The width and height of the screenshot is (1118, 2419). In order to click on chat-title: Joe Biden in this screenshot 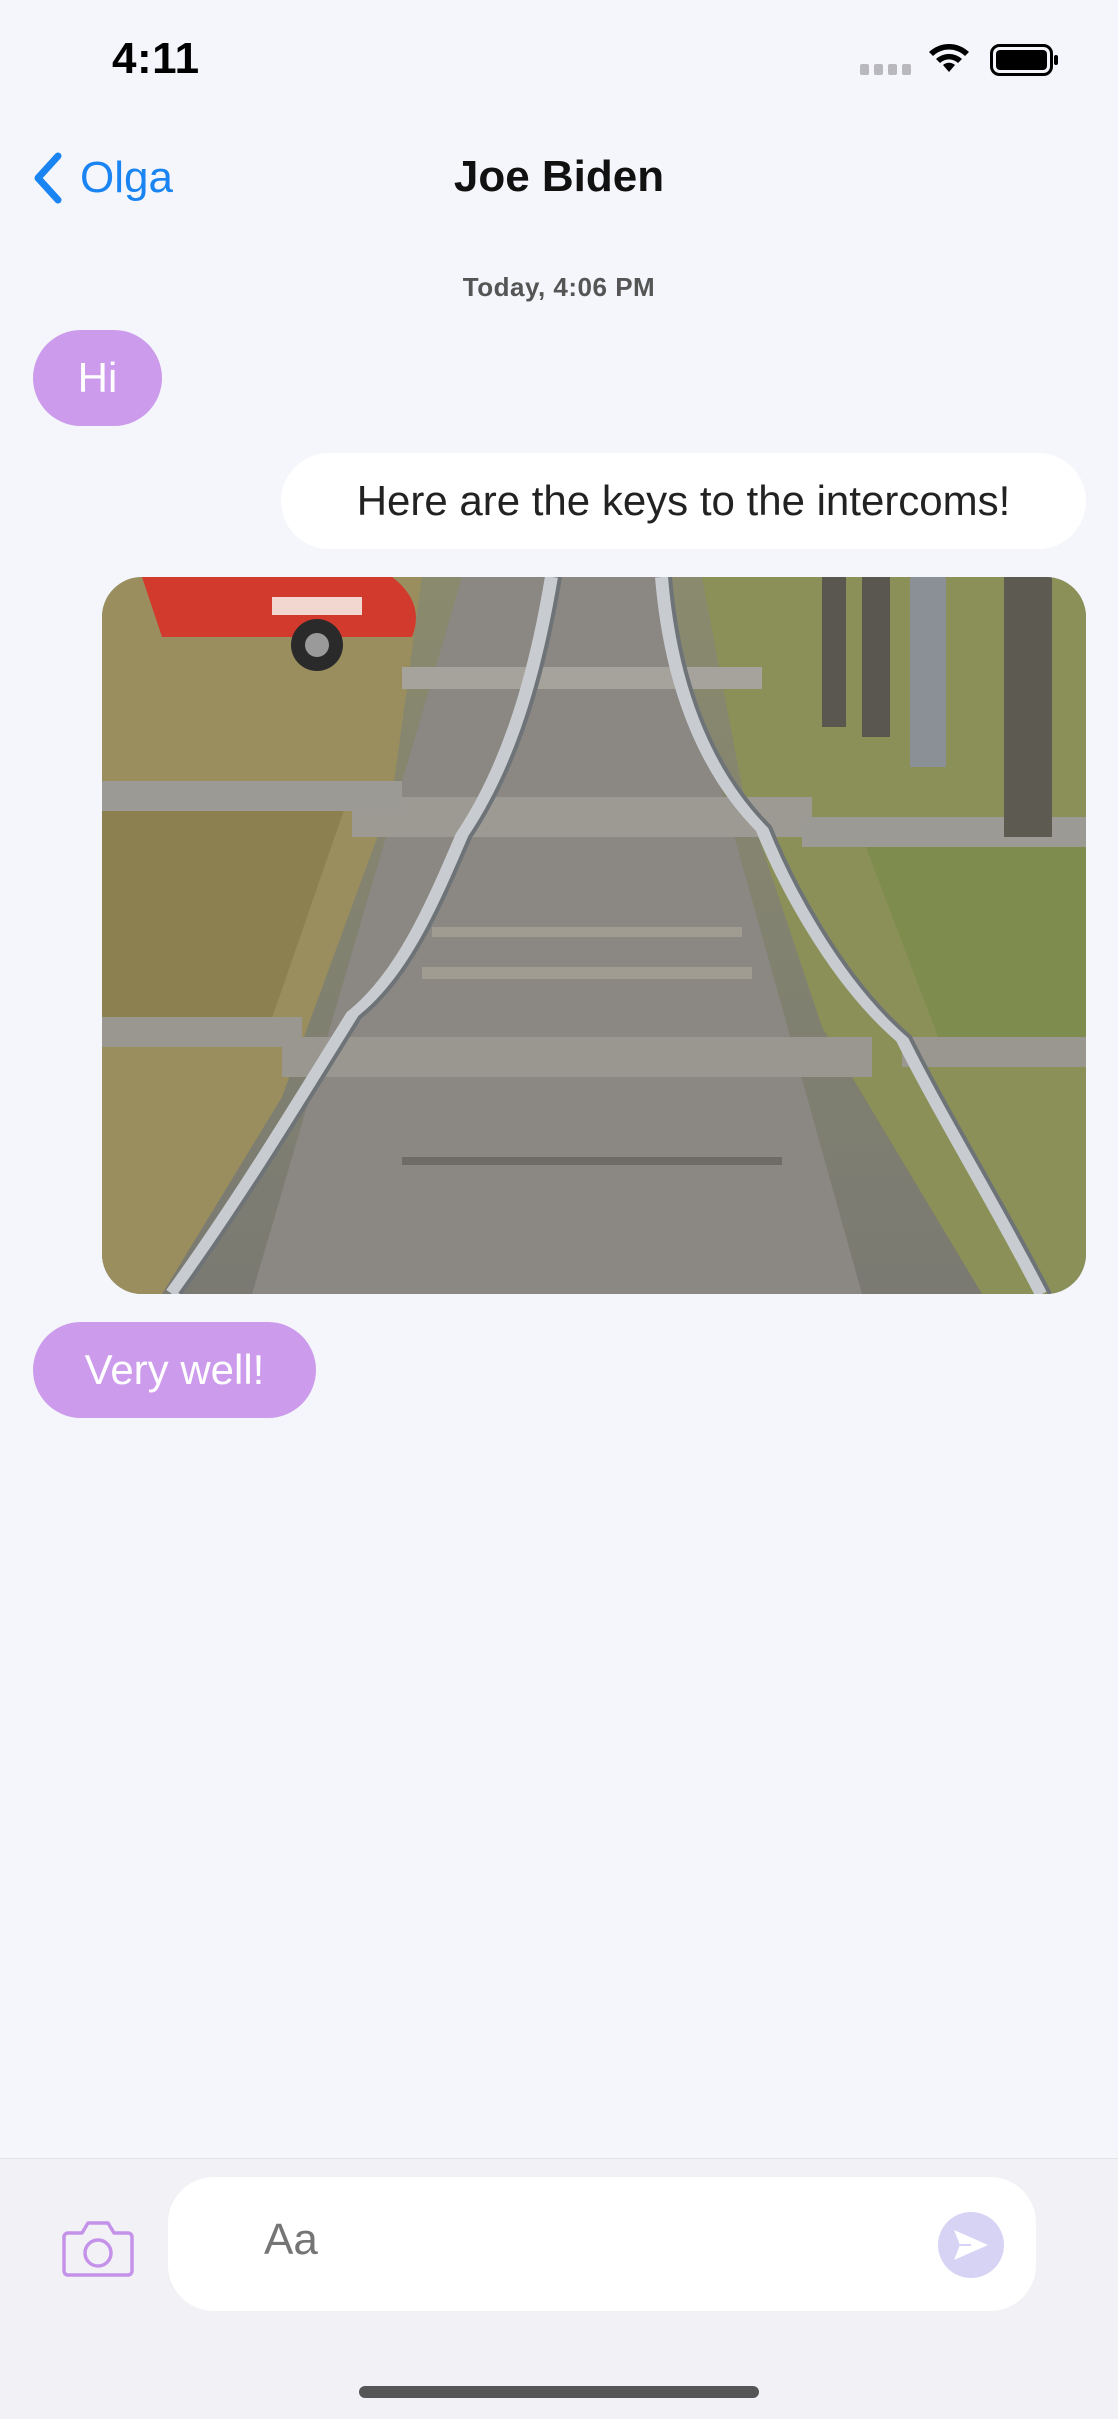, I will do `click(559, 176)`.